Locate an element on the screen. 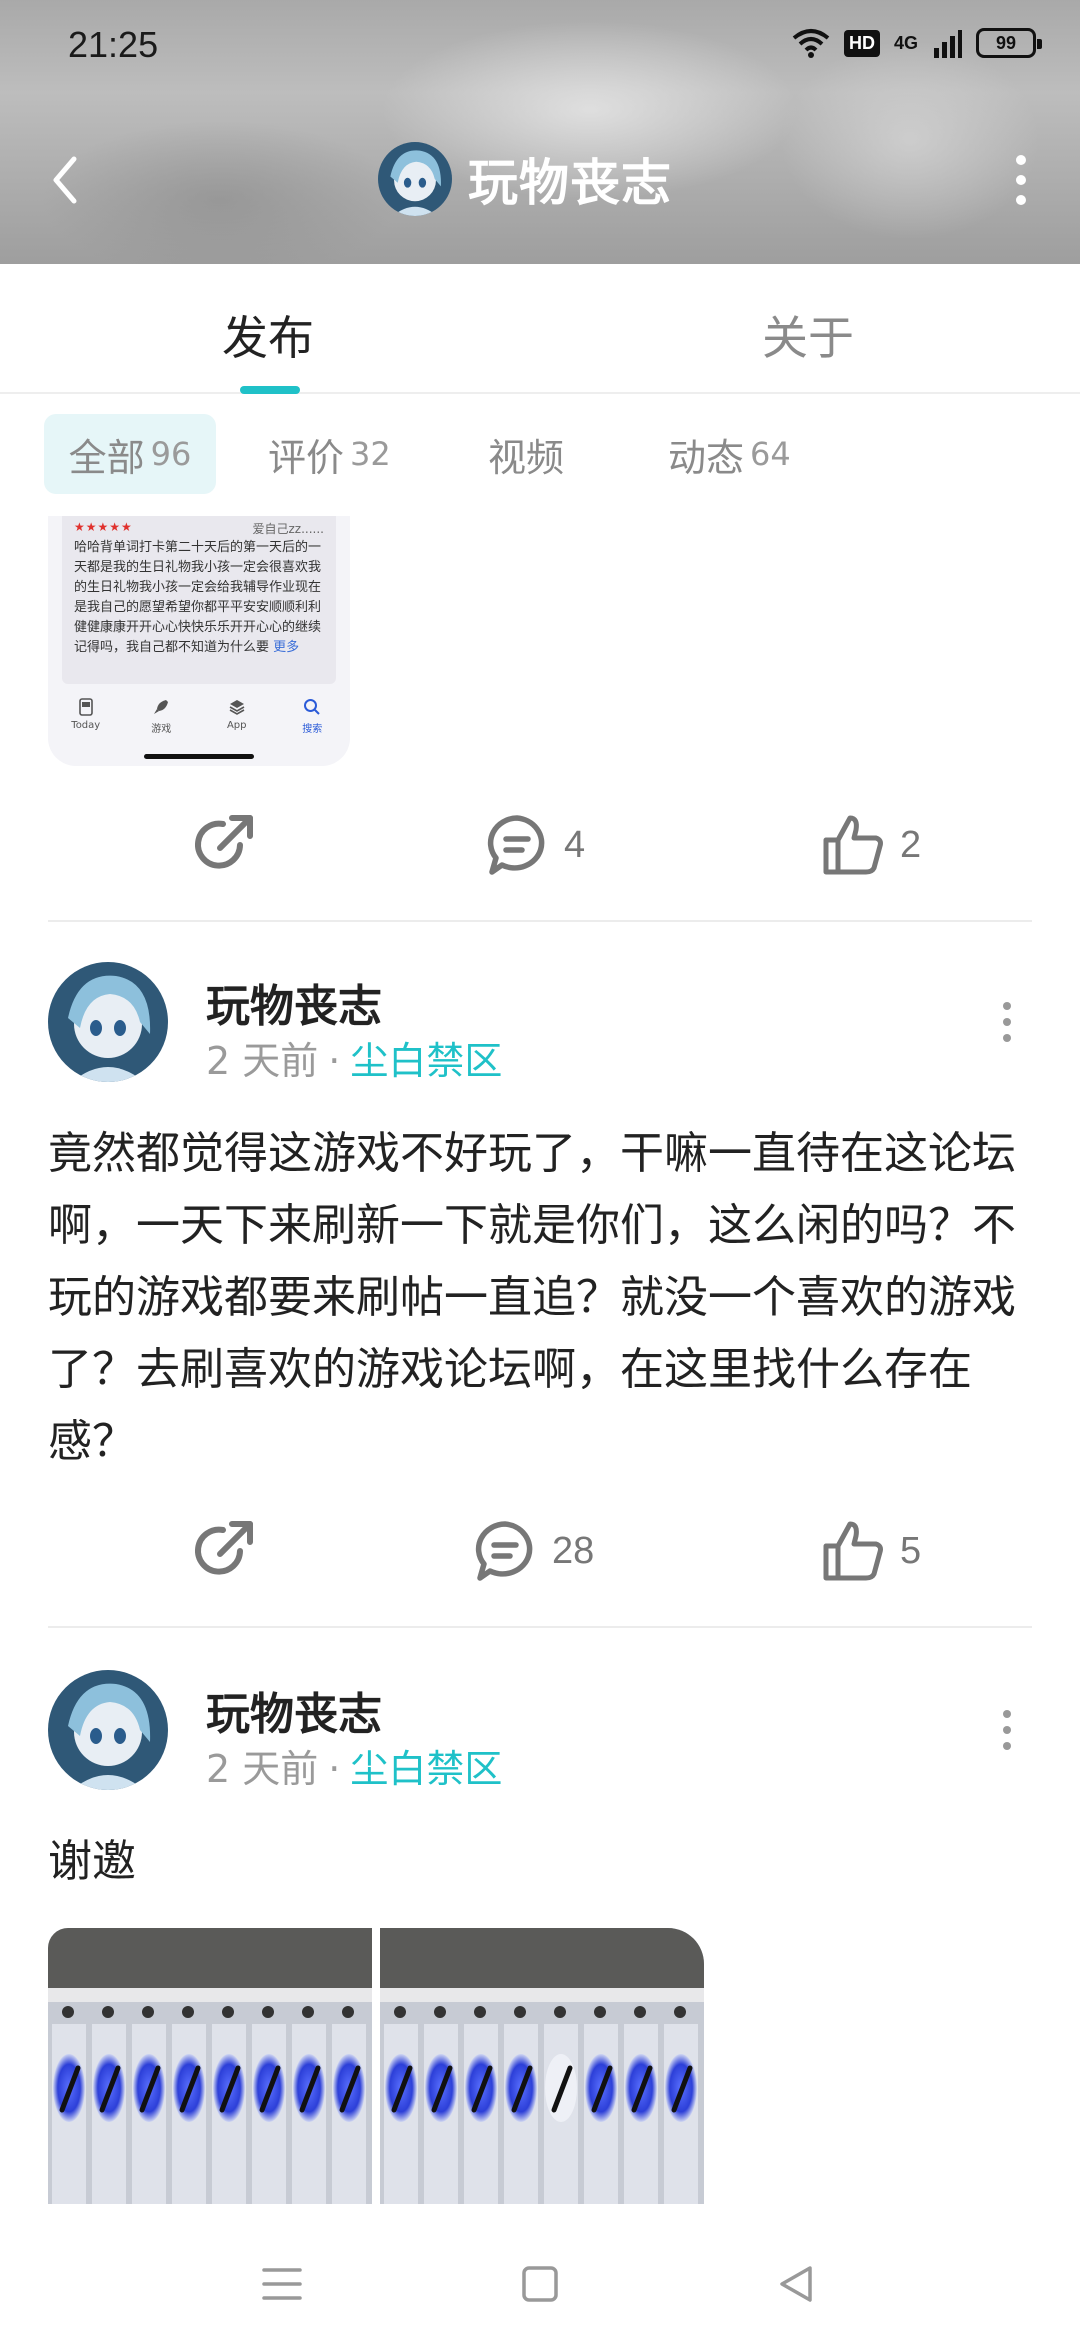  post-images is located at coordinates (376, 2066).